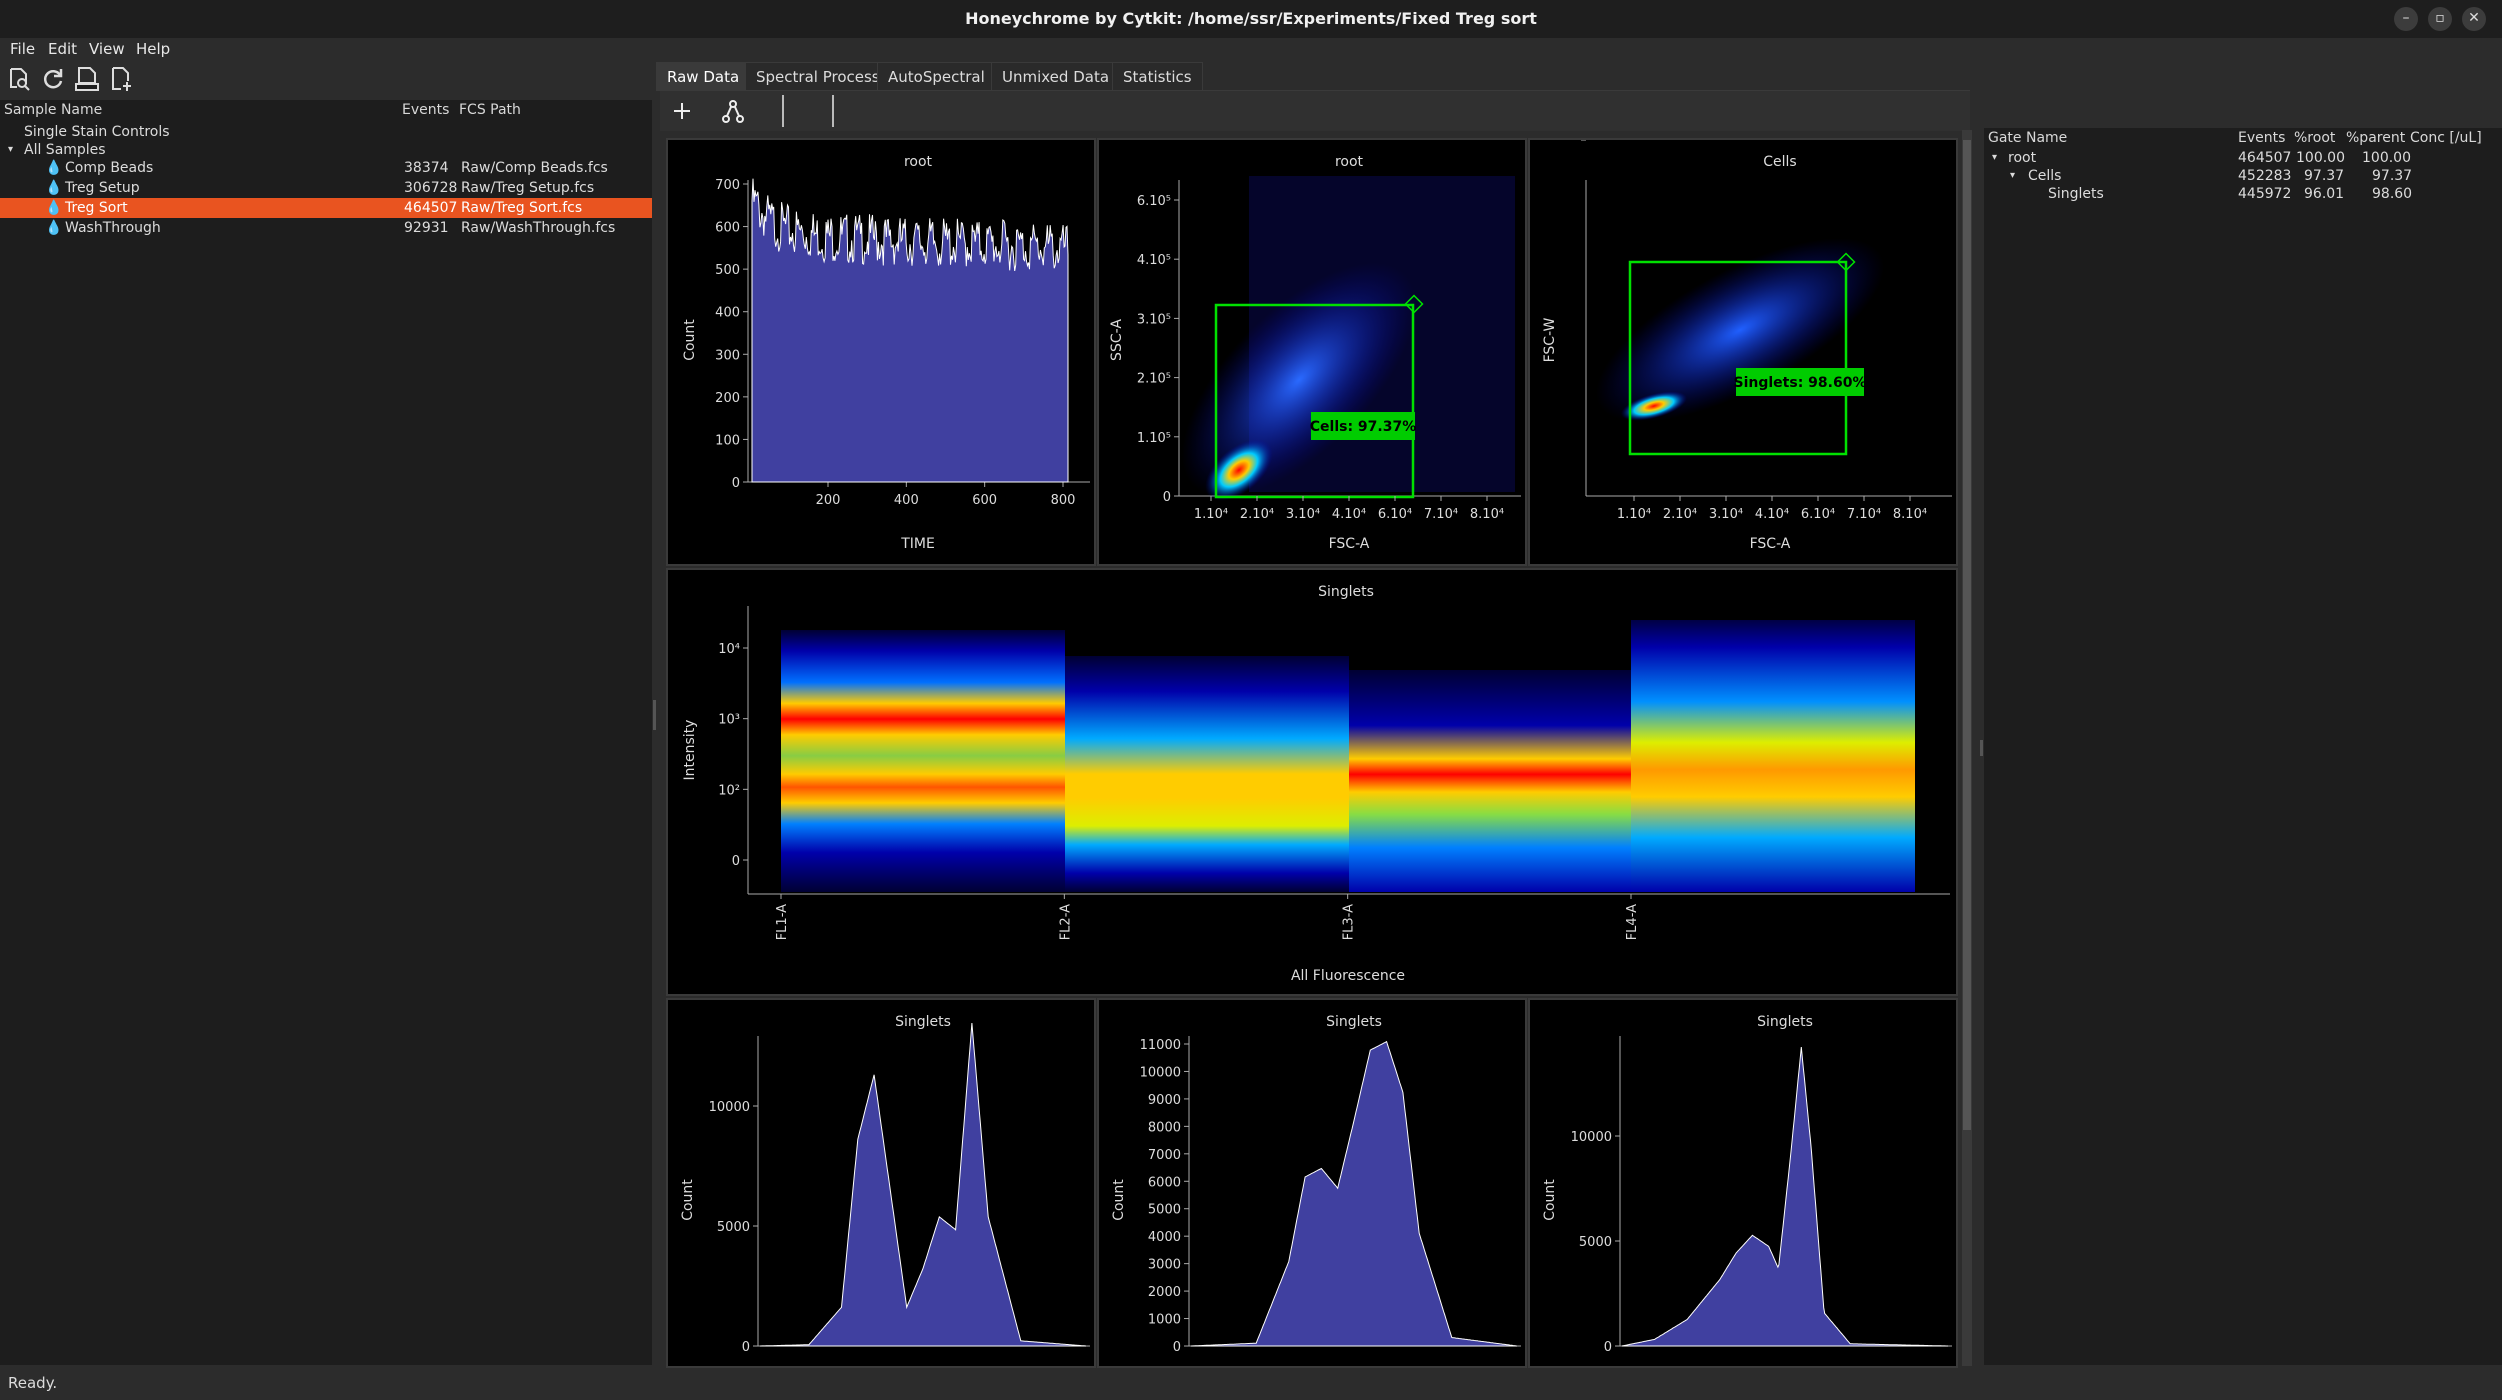  What do you see at coordinates (729, 649) in the screenshot?
I see `y-tick-label: 10⁴` at bounding box center [729, 649].